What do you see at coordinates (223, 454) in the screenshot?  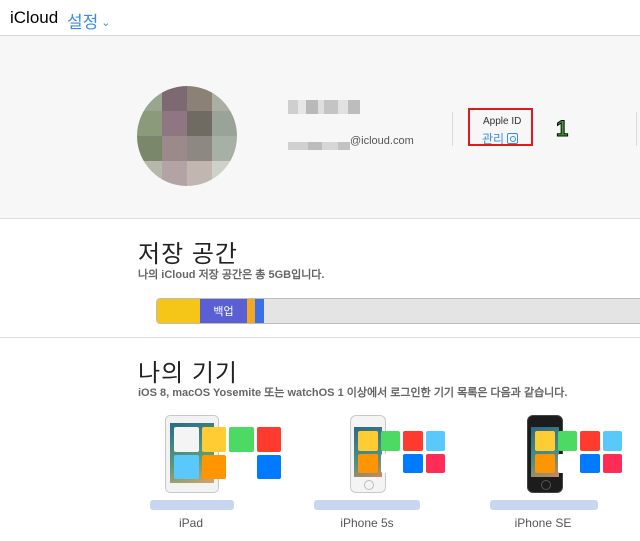 I see `ipad-image` at bounding box center [223, 454].